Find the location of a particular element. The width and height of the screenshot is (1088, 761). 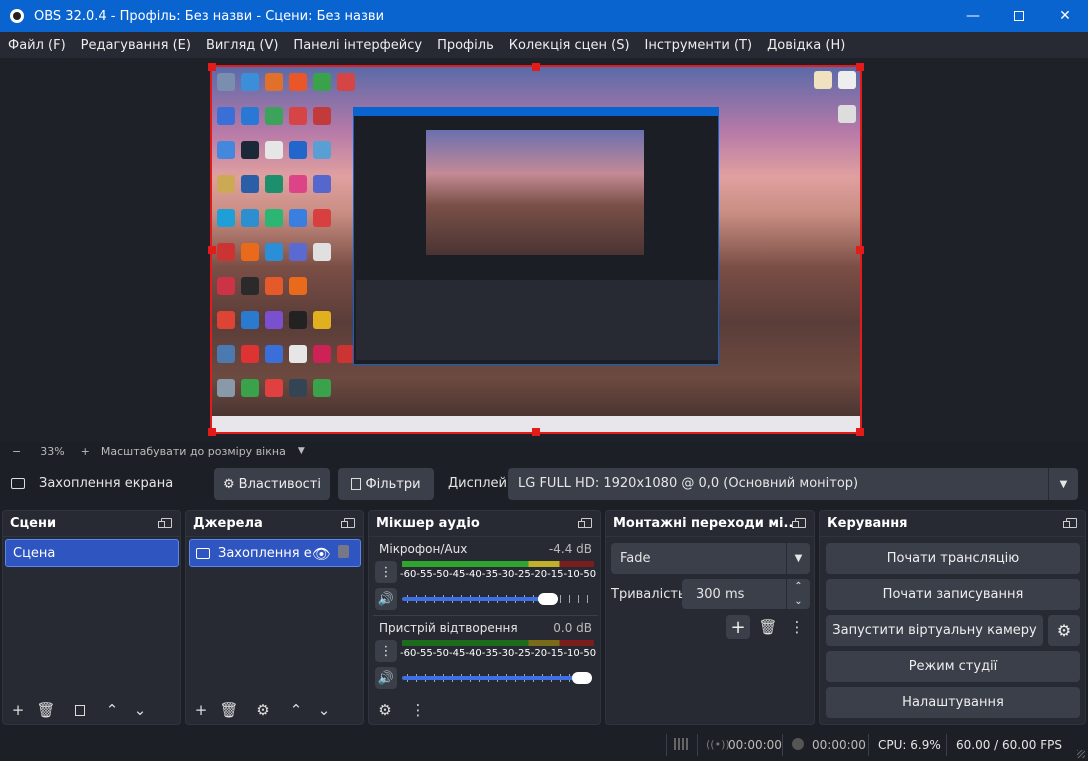

resize-handle-r is located at coordinates (860, 250).